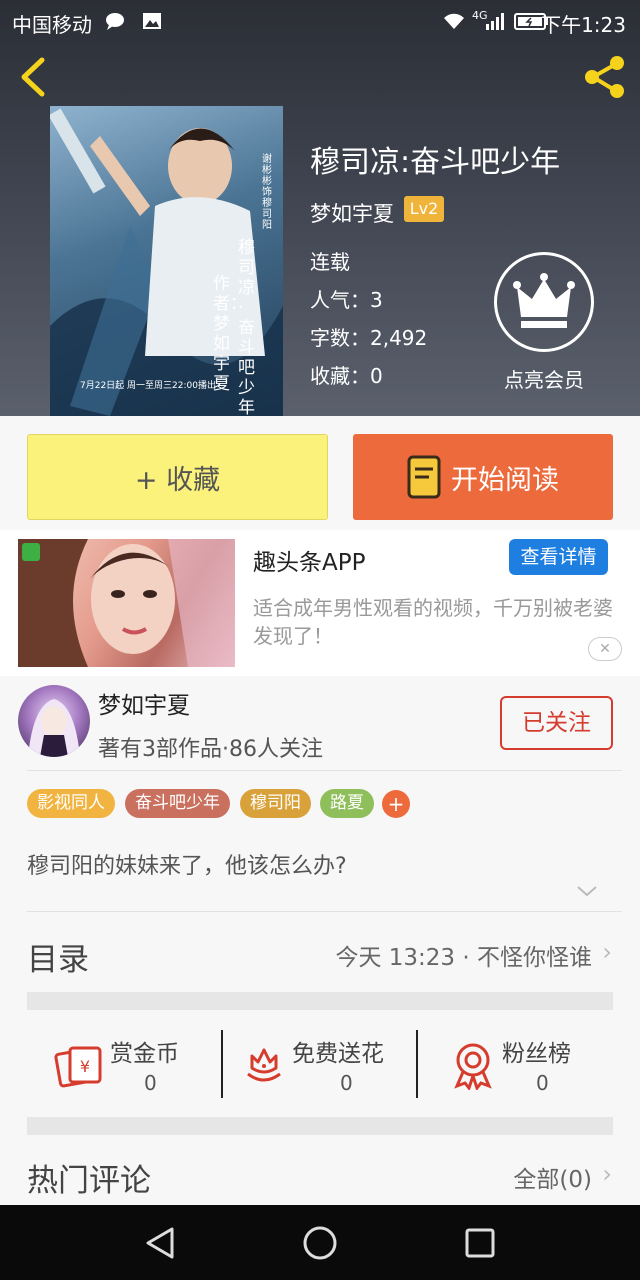 This screenshot has width=640, height=1280. Describe the element at coordinates (246, 327) in the screenshot. I see `cover-side-title: 穆司凉·奋斗吧少年` at that location.